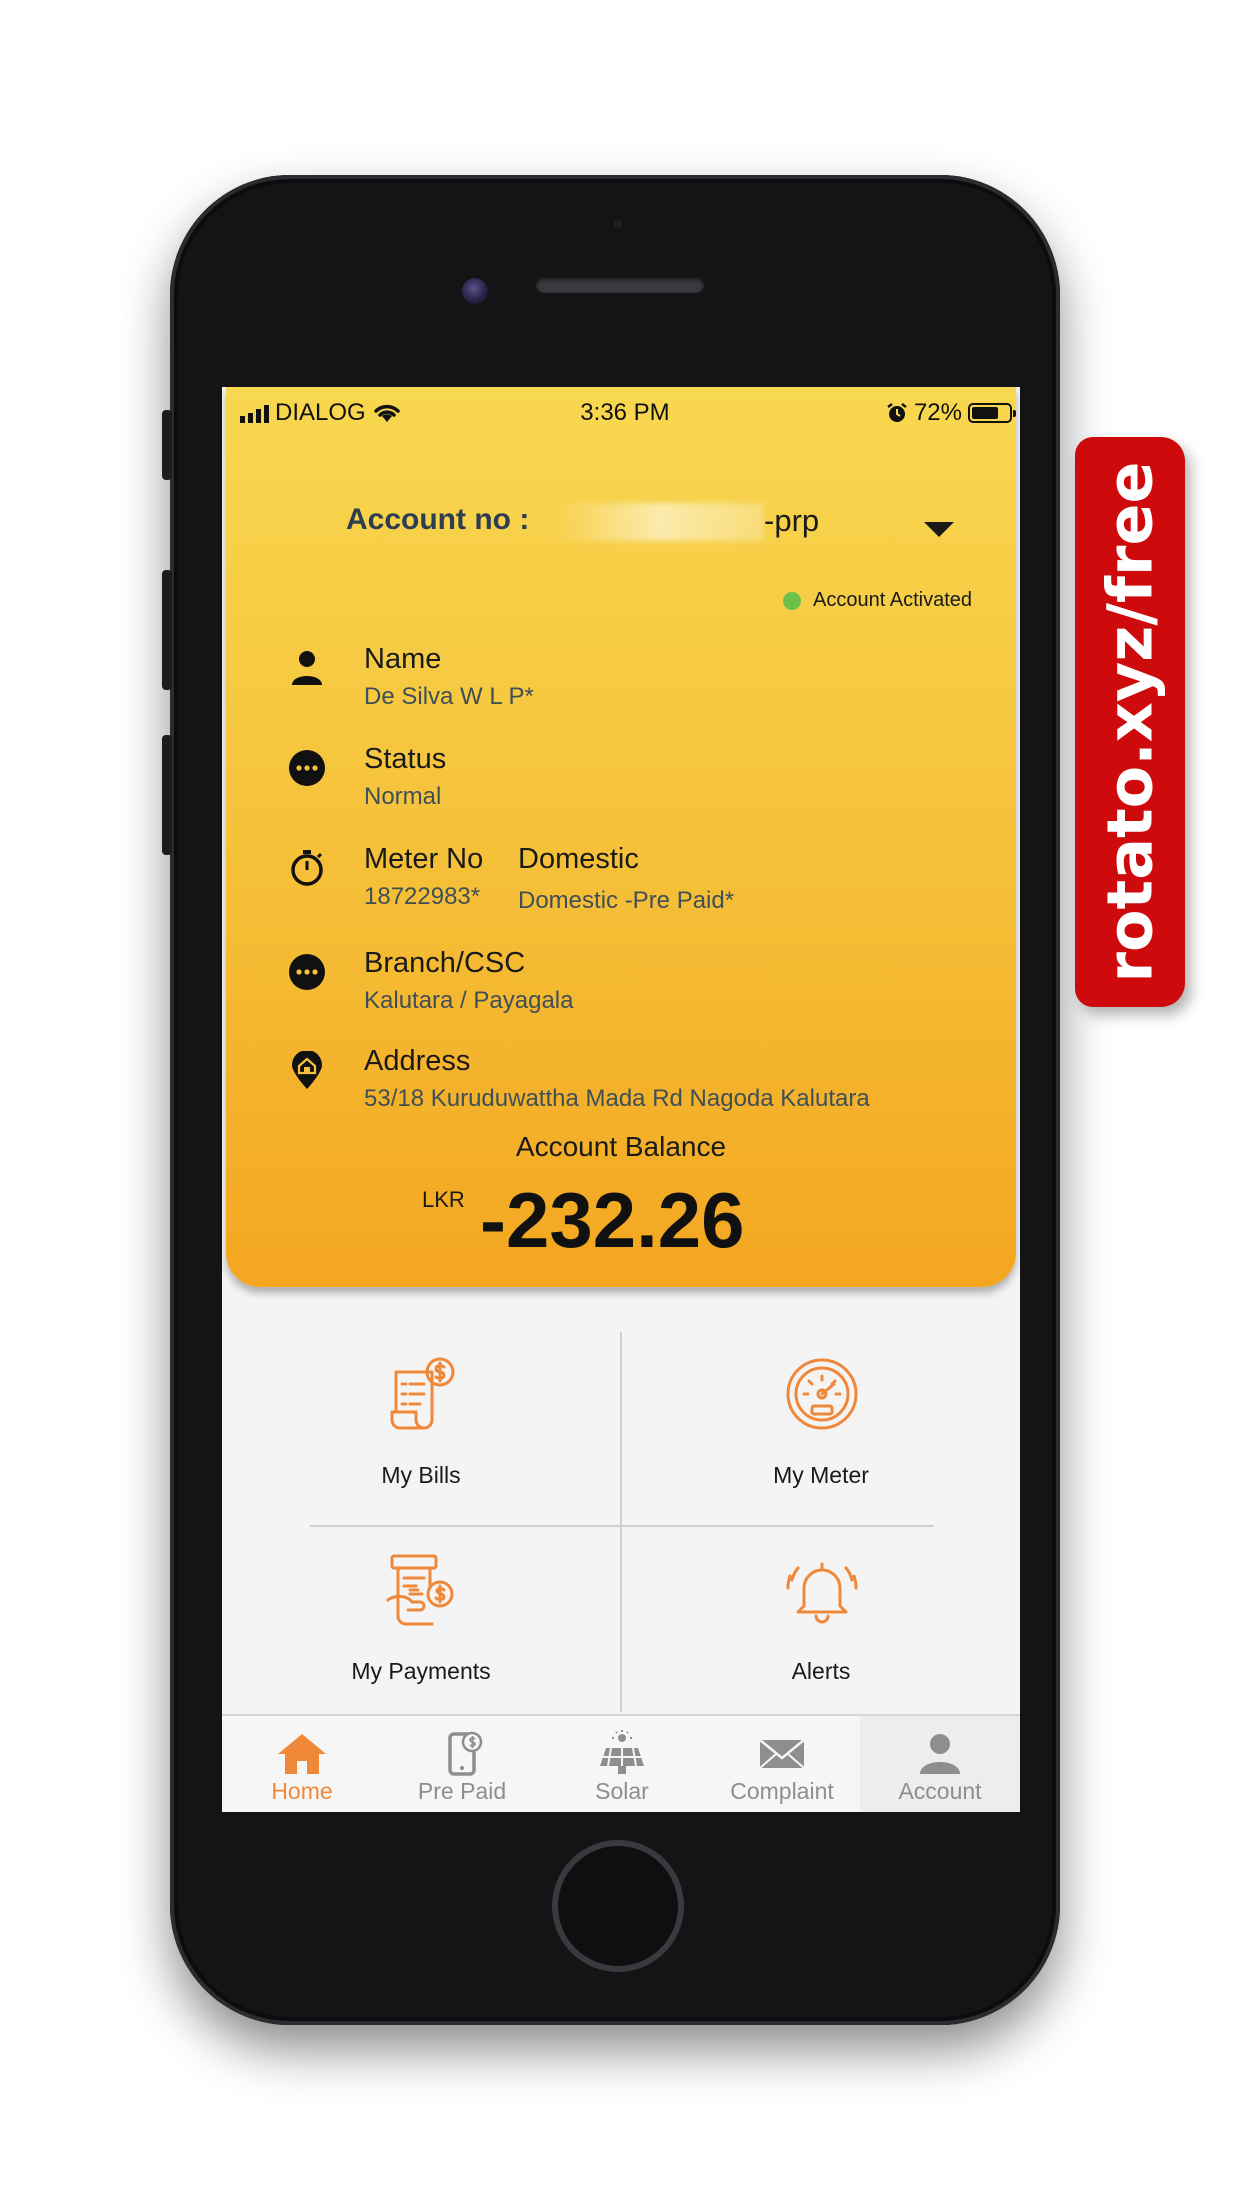  I want to click on solar-panel-icon, so click(622, 1752).